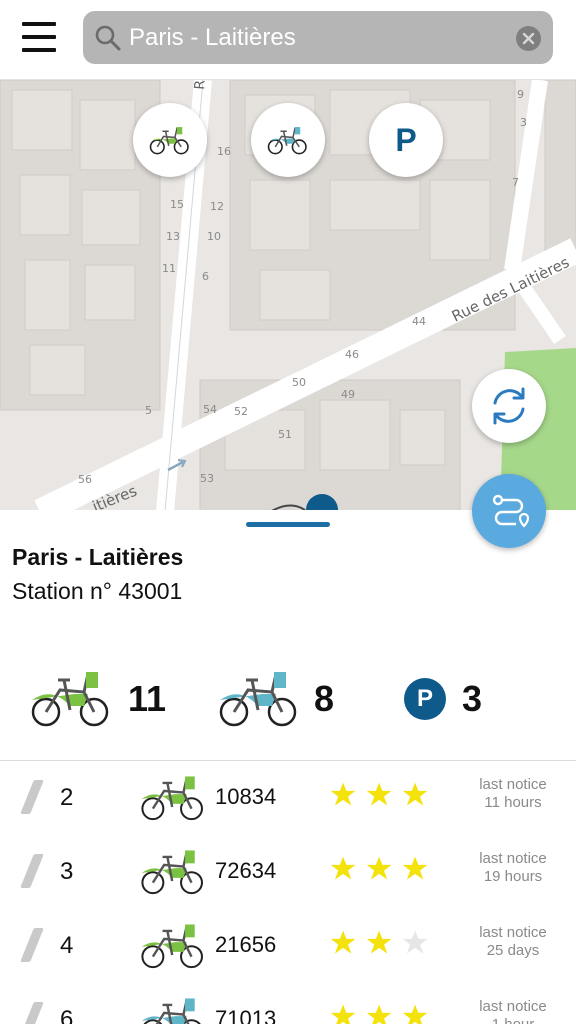  What do you see at coordinates (246, 944) in the screenshot?
I see `bike-id: 21656` at bounding box center [246, 944].